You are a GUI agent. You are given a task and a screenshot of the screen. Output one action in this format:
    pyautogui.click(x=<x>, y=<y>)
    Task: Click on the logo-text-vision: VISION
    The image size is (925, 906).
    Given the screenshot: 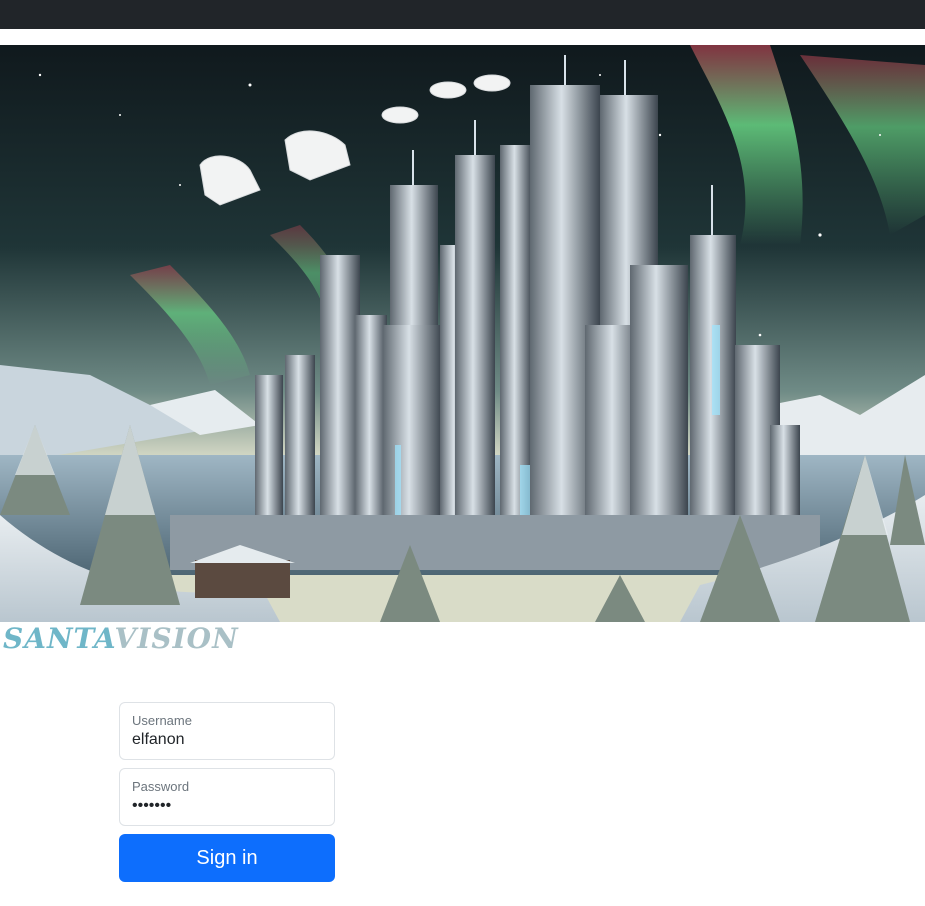 What is the action you would take?
    pyautogui.click(x=176, y=638)
    